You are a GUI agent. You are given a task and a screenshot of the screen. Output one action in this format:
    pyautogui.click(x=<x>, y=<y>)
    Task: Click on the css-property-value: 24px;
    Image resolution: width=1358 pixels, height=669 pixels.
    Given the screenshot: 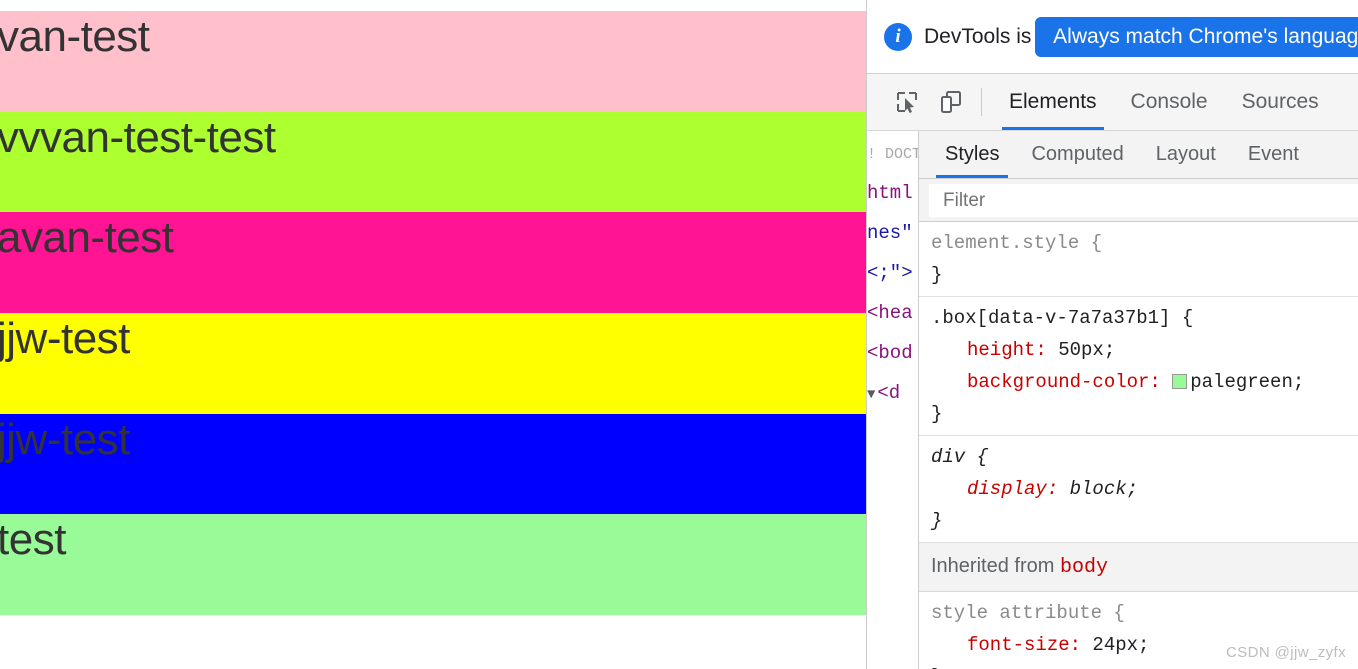 What is the action you would take?
    pyautogui.click(x=1120, y=645)
    